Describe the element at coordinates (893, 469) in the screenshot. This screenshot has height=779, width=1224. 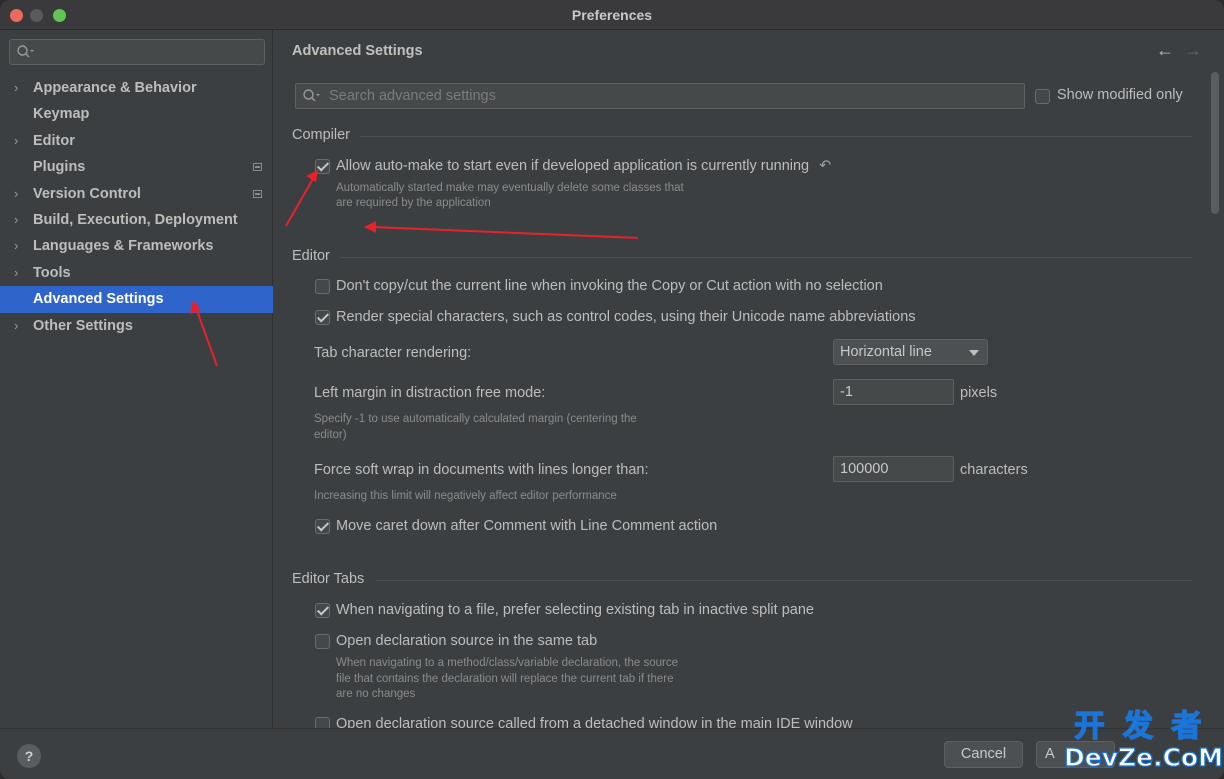
I see `soft-wrap-input: 100000` at that location.